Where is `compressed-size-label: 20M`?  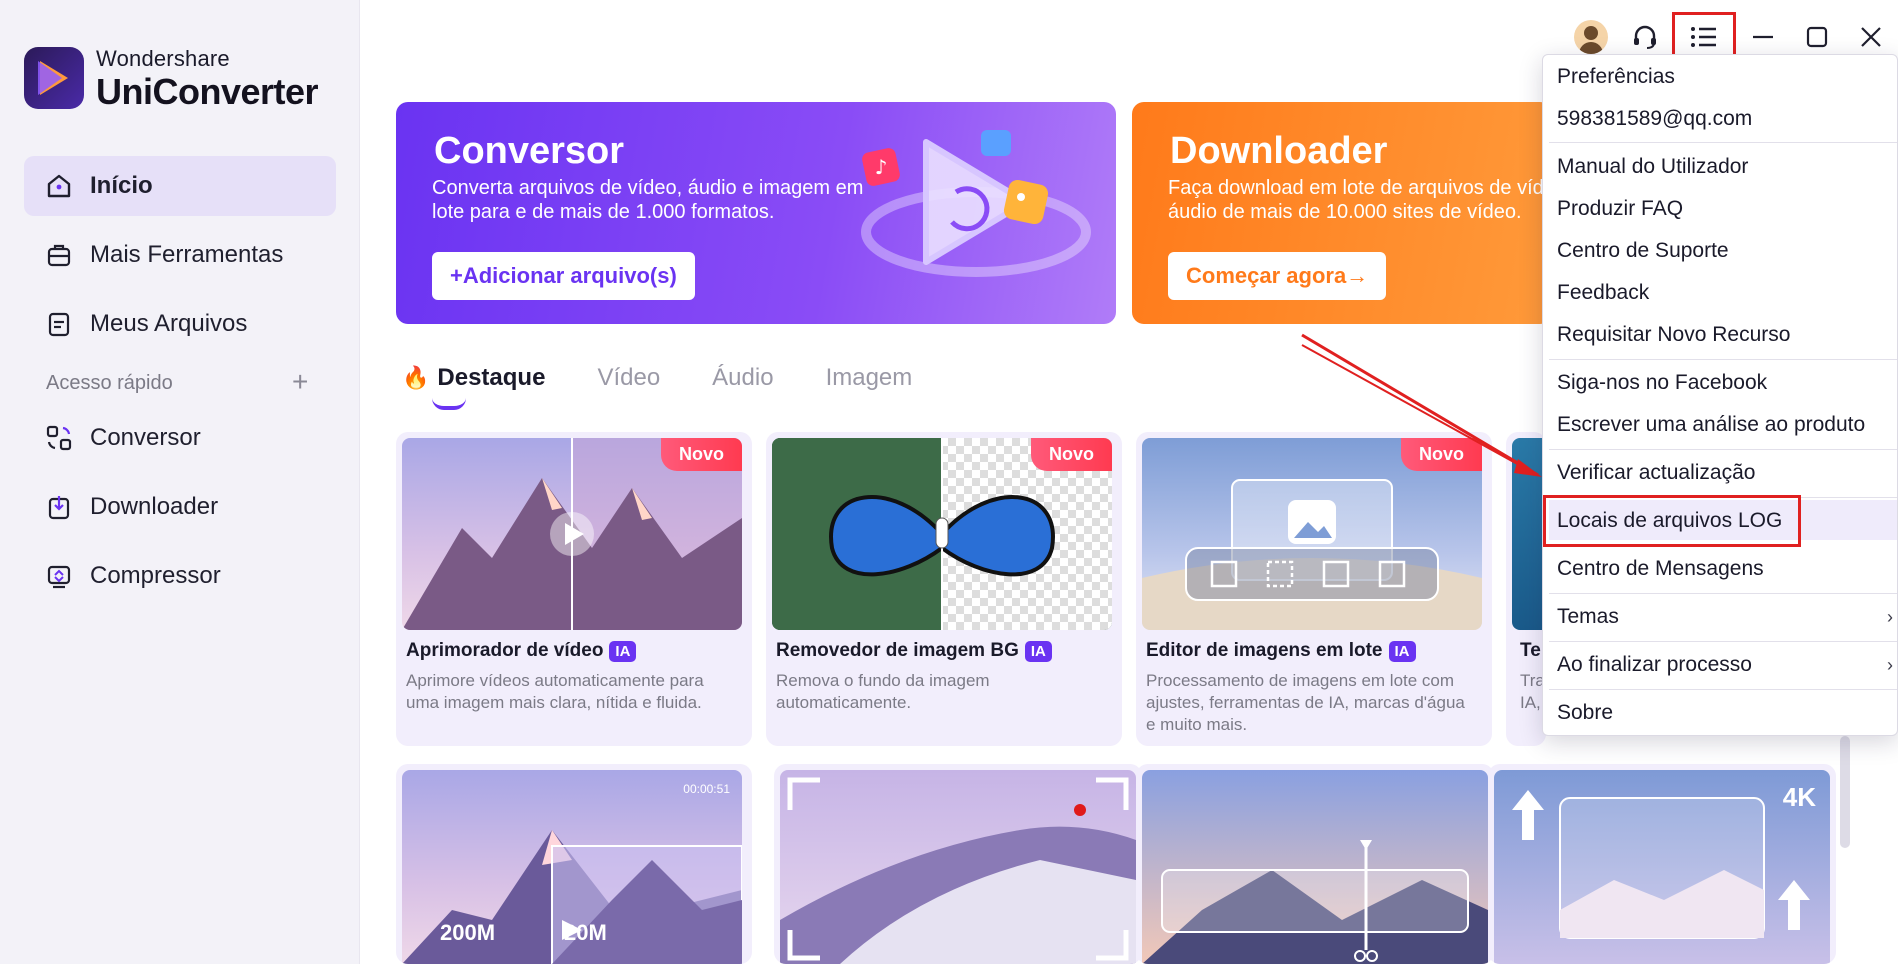 compressed-size-label: 20M is located at coordinates (585, 932).